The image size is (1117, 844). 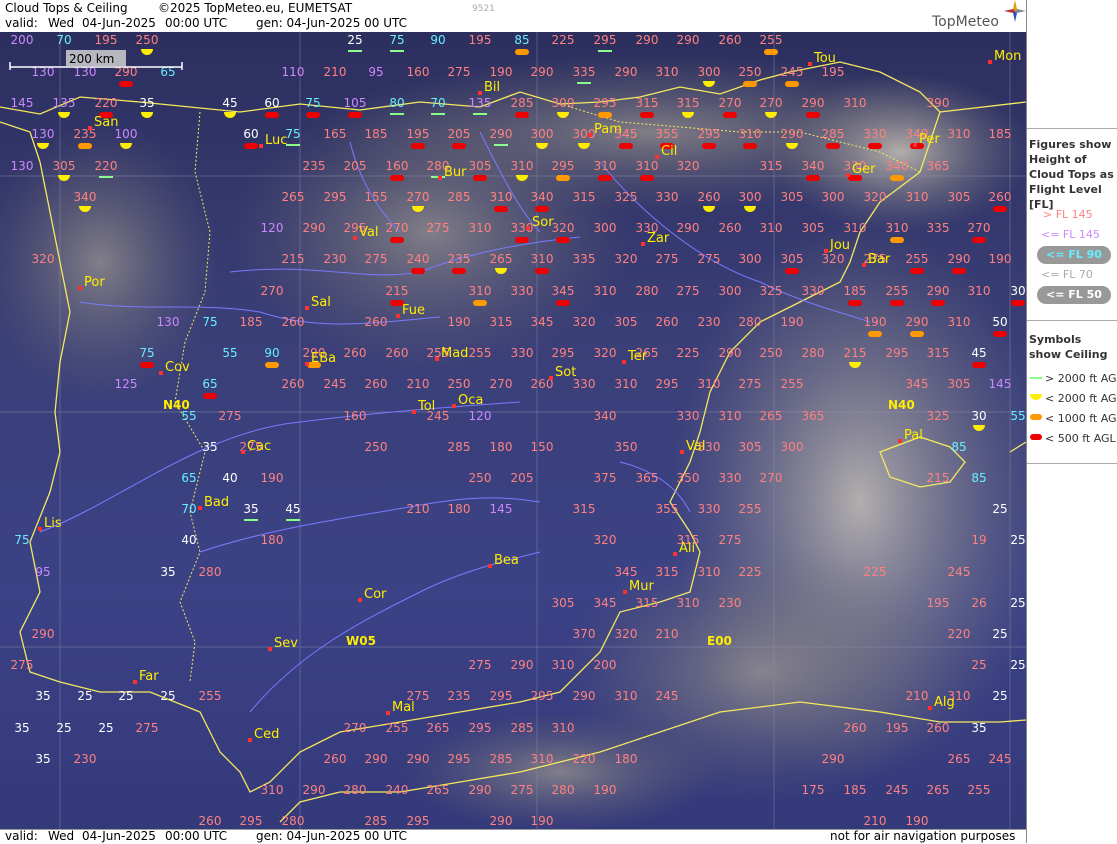 I want to click on cloud-top-label: 210, so click(x=667, y=634).